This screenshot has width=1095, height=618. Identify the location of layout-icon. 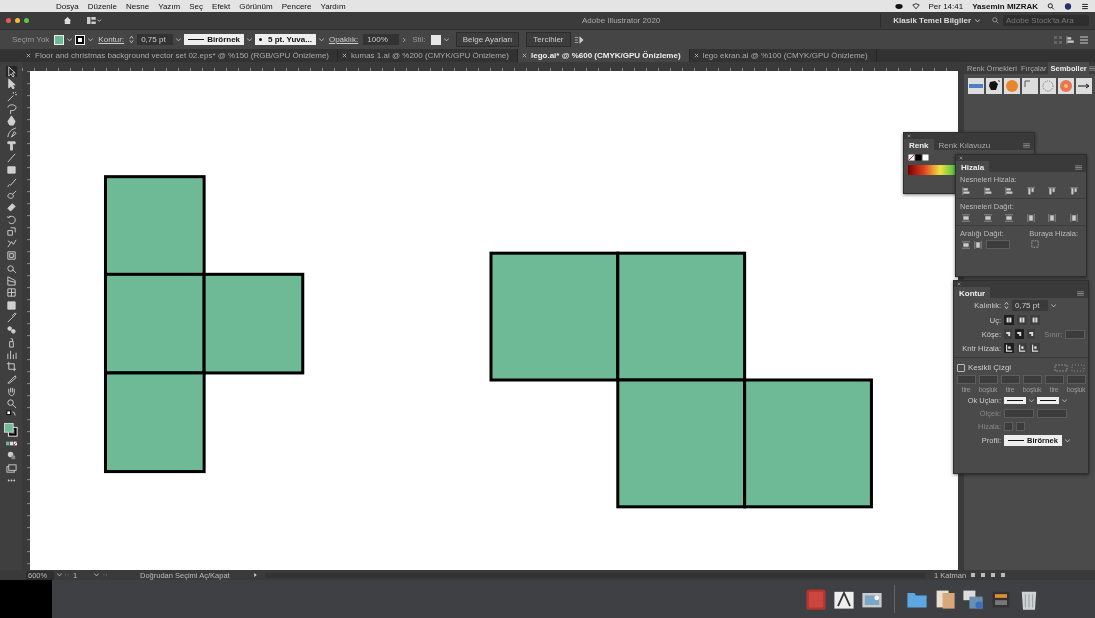
(94, 20).